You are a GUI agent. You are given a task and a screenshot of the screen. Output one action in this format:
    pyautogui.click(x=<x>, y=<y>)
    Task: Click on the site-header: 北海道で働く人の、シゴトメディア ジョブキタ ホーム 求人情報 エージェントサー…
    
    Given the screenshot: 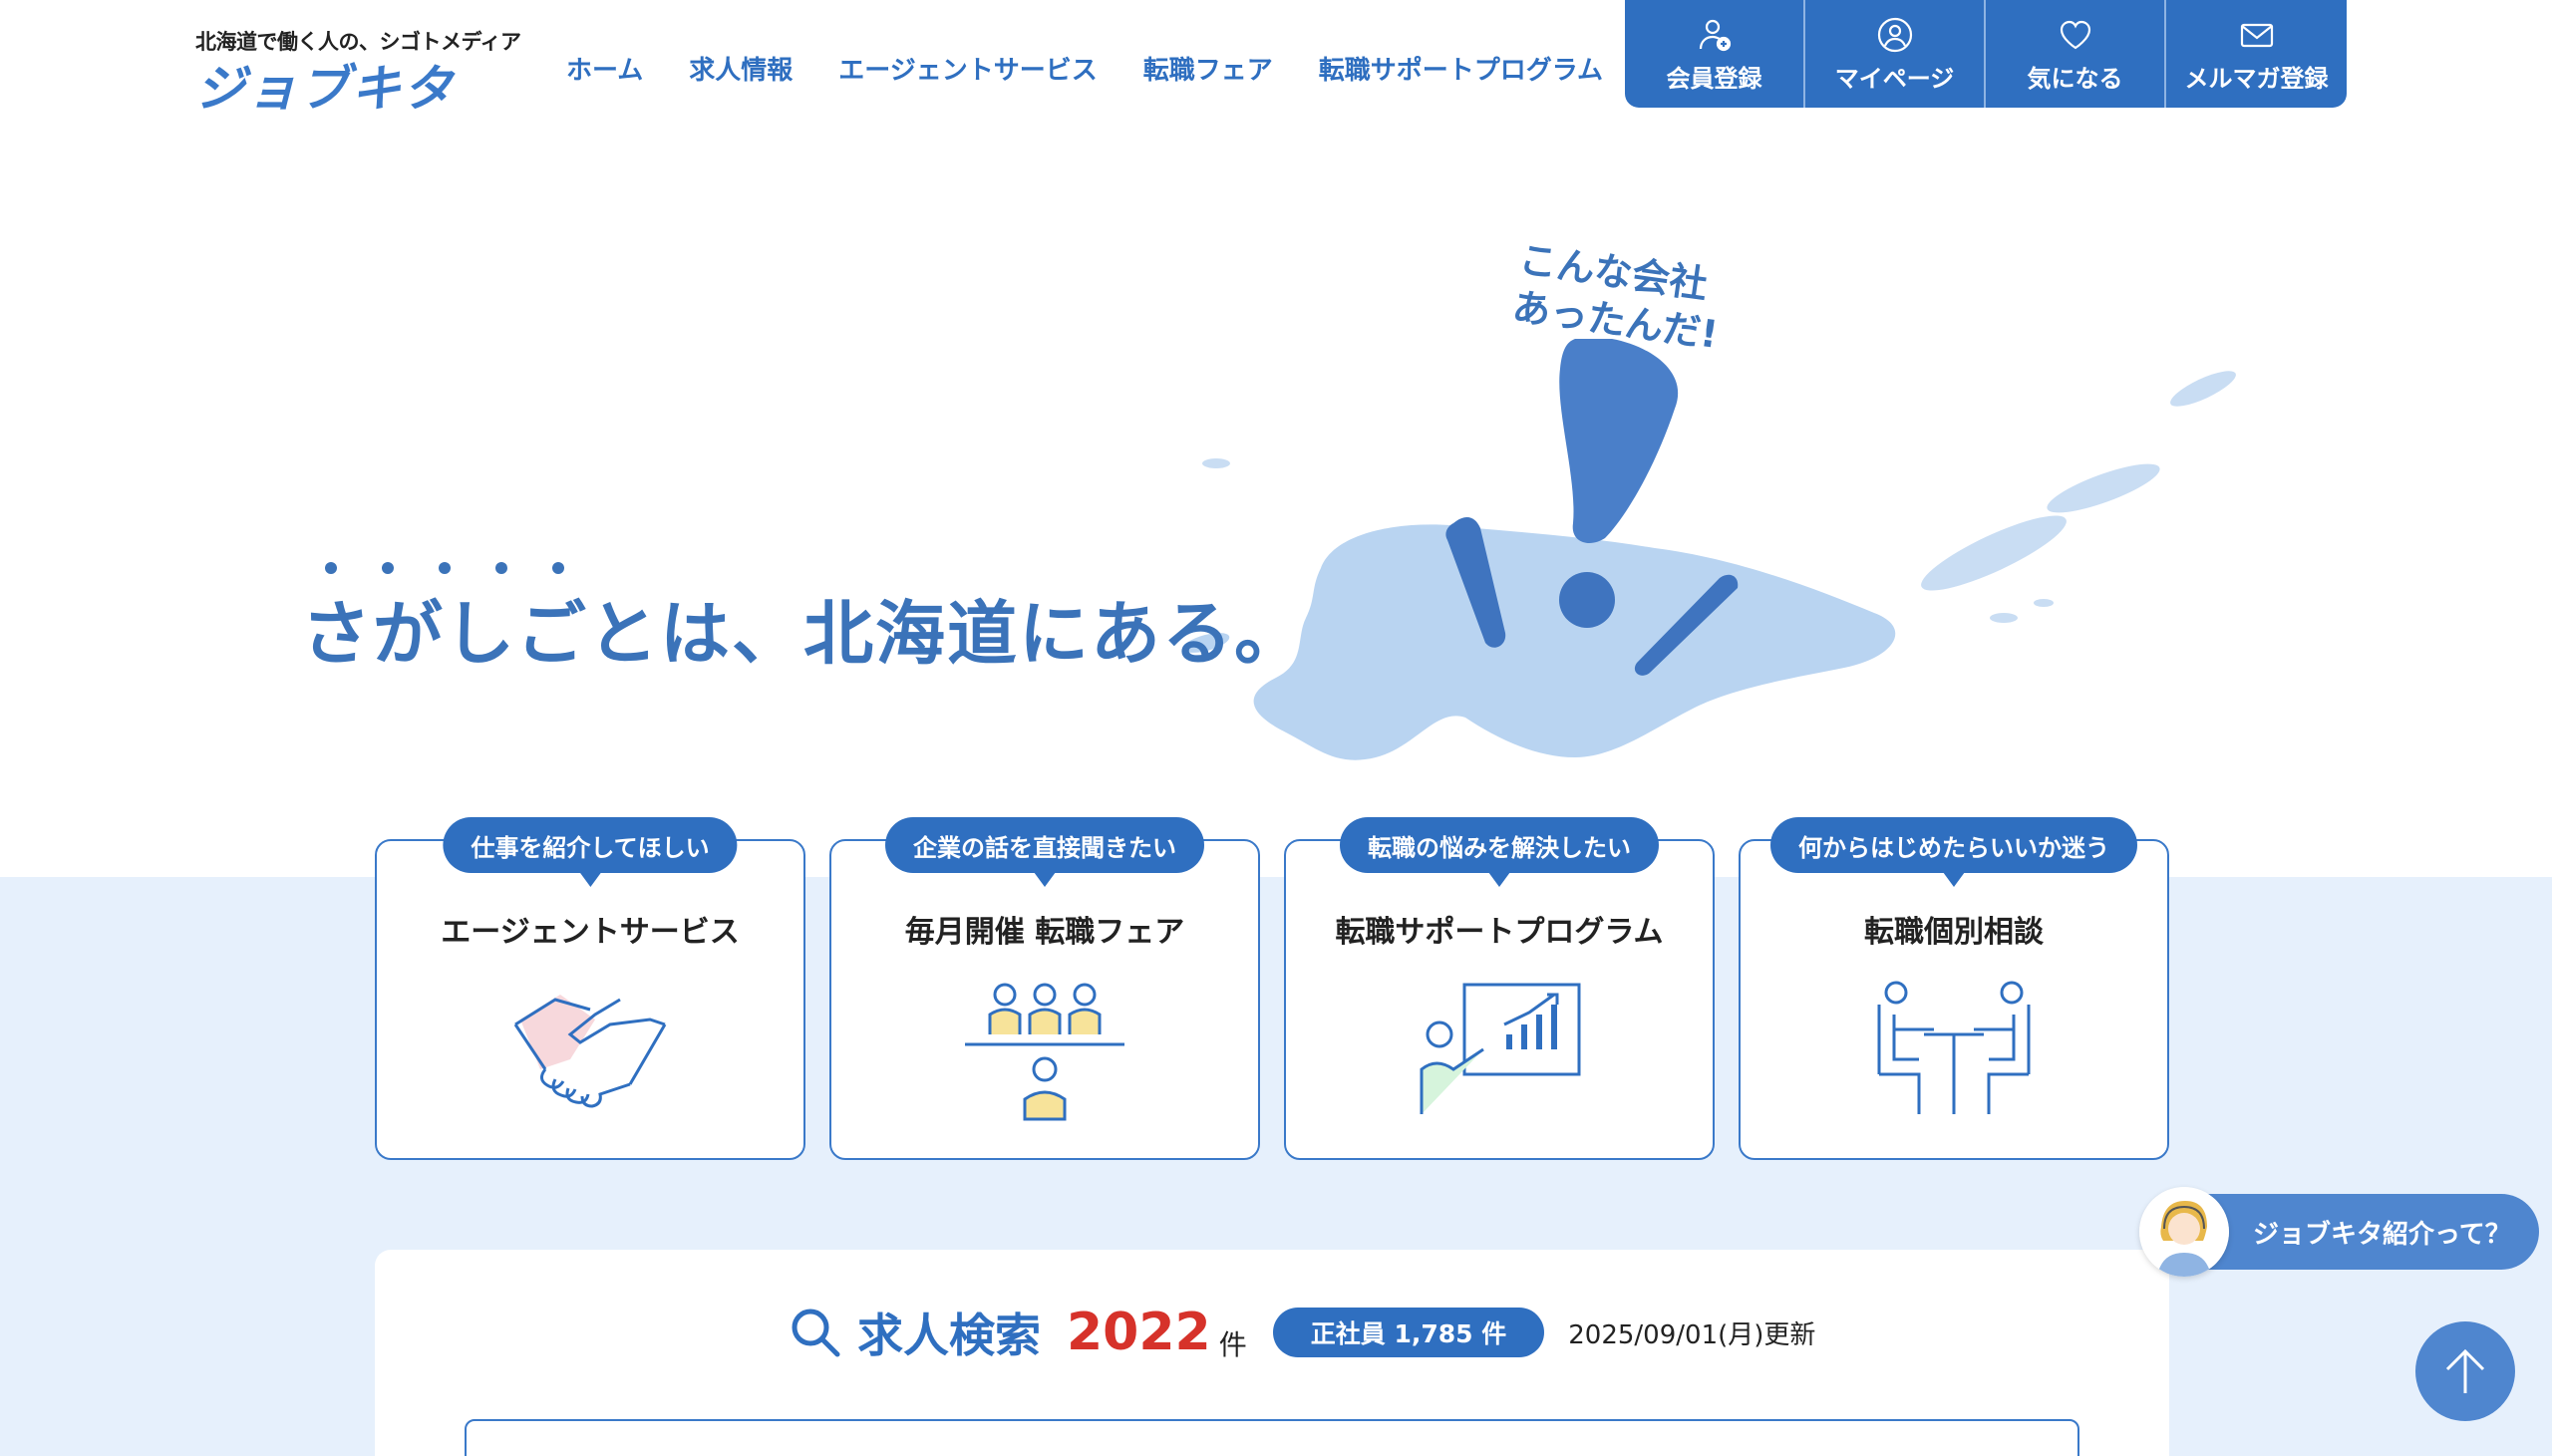 What is the action you would take?
    pyautogui.click(x=1276, y=57)
    